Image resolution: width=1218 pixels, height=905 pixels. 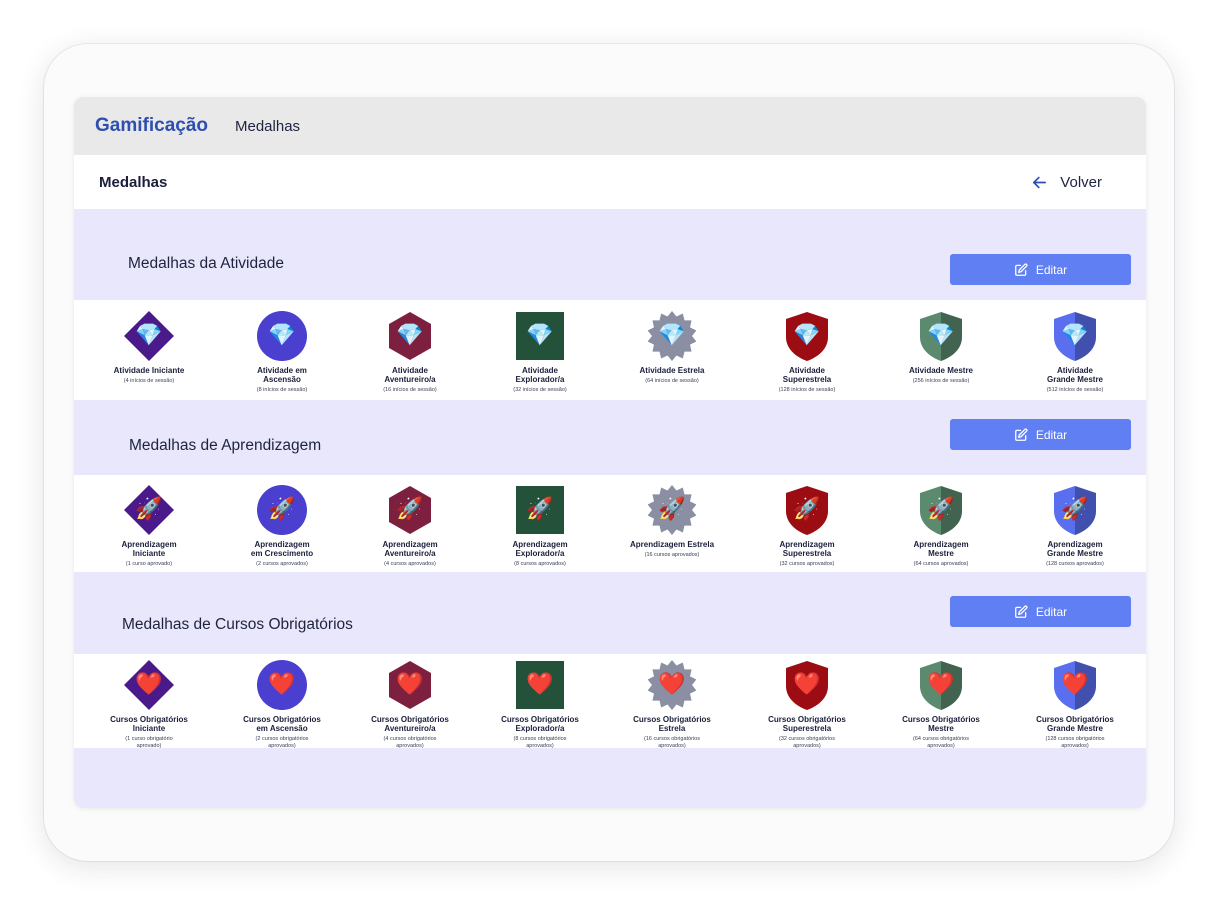 I want to click on medal-badge-diamond: 💎, so click(x=149, y=336).